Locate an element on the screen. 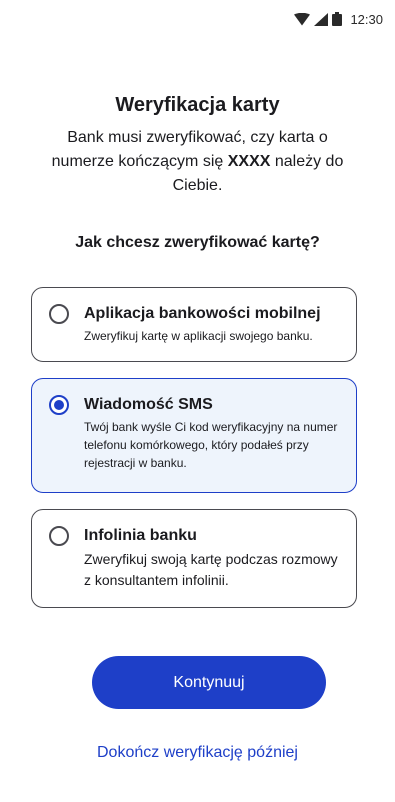 The height and width of the screenshot is (802, 395). option-title: Wiadomość SMS is located at coordinates (148, 404).